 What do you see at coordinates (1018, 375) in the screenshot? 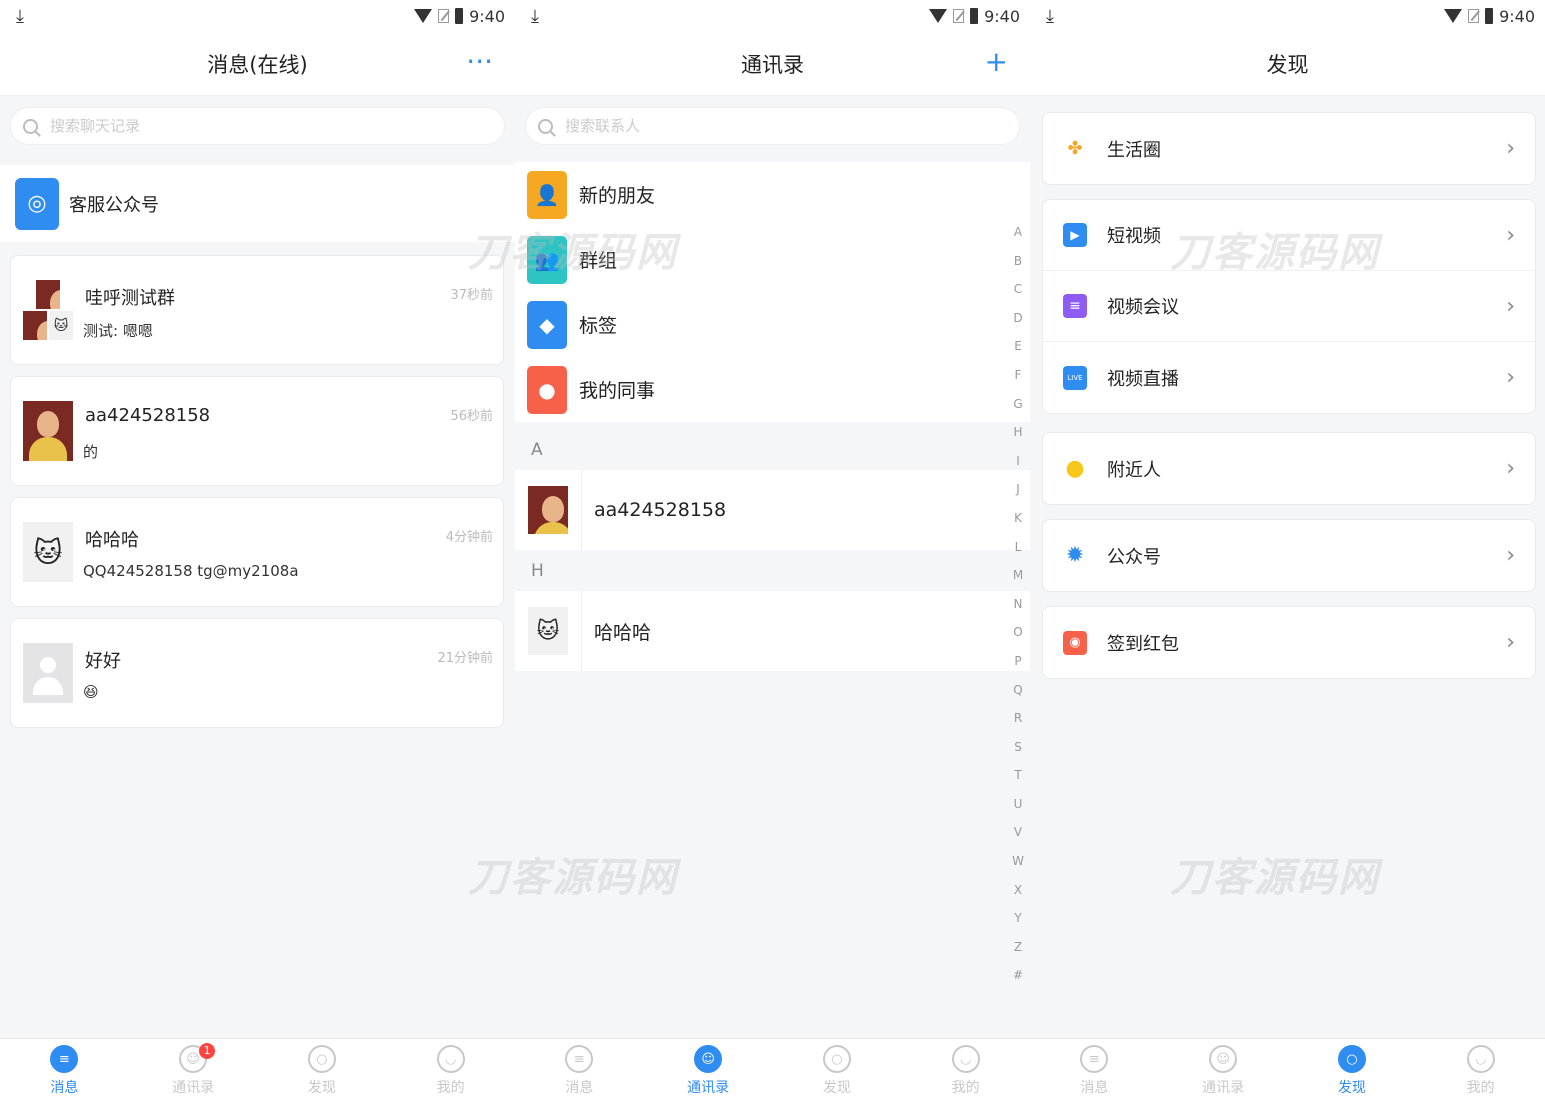
I see `index-letter: F` at bounding box center [1018, 375].